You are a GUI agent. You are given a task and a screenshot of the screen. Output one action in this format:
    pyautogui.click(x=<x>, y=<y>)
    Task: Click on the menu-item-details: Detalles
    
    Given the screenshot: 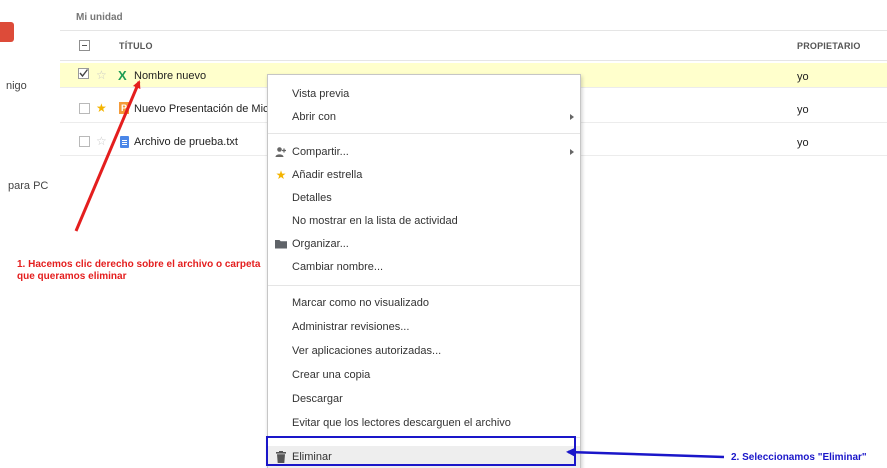 What is the action you would take?
    pyautogui.click(x=424, y=198)
    